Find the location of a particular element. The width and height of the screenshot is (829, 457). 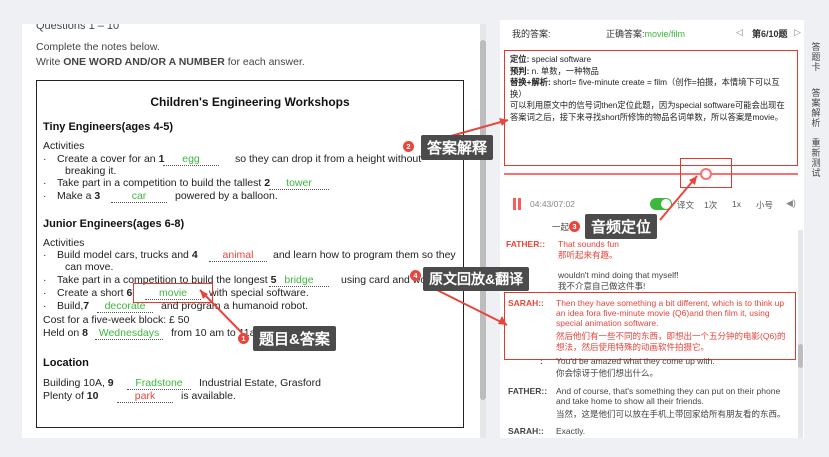

q10-text: Plenty of 10 is located at coordinates (71, 396).